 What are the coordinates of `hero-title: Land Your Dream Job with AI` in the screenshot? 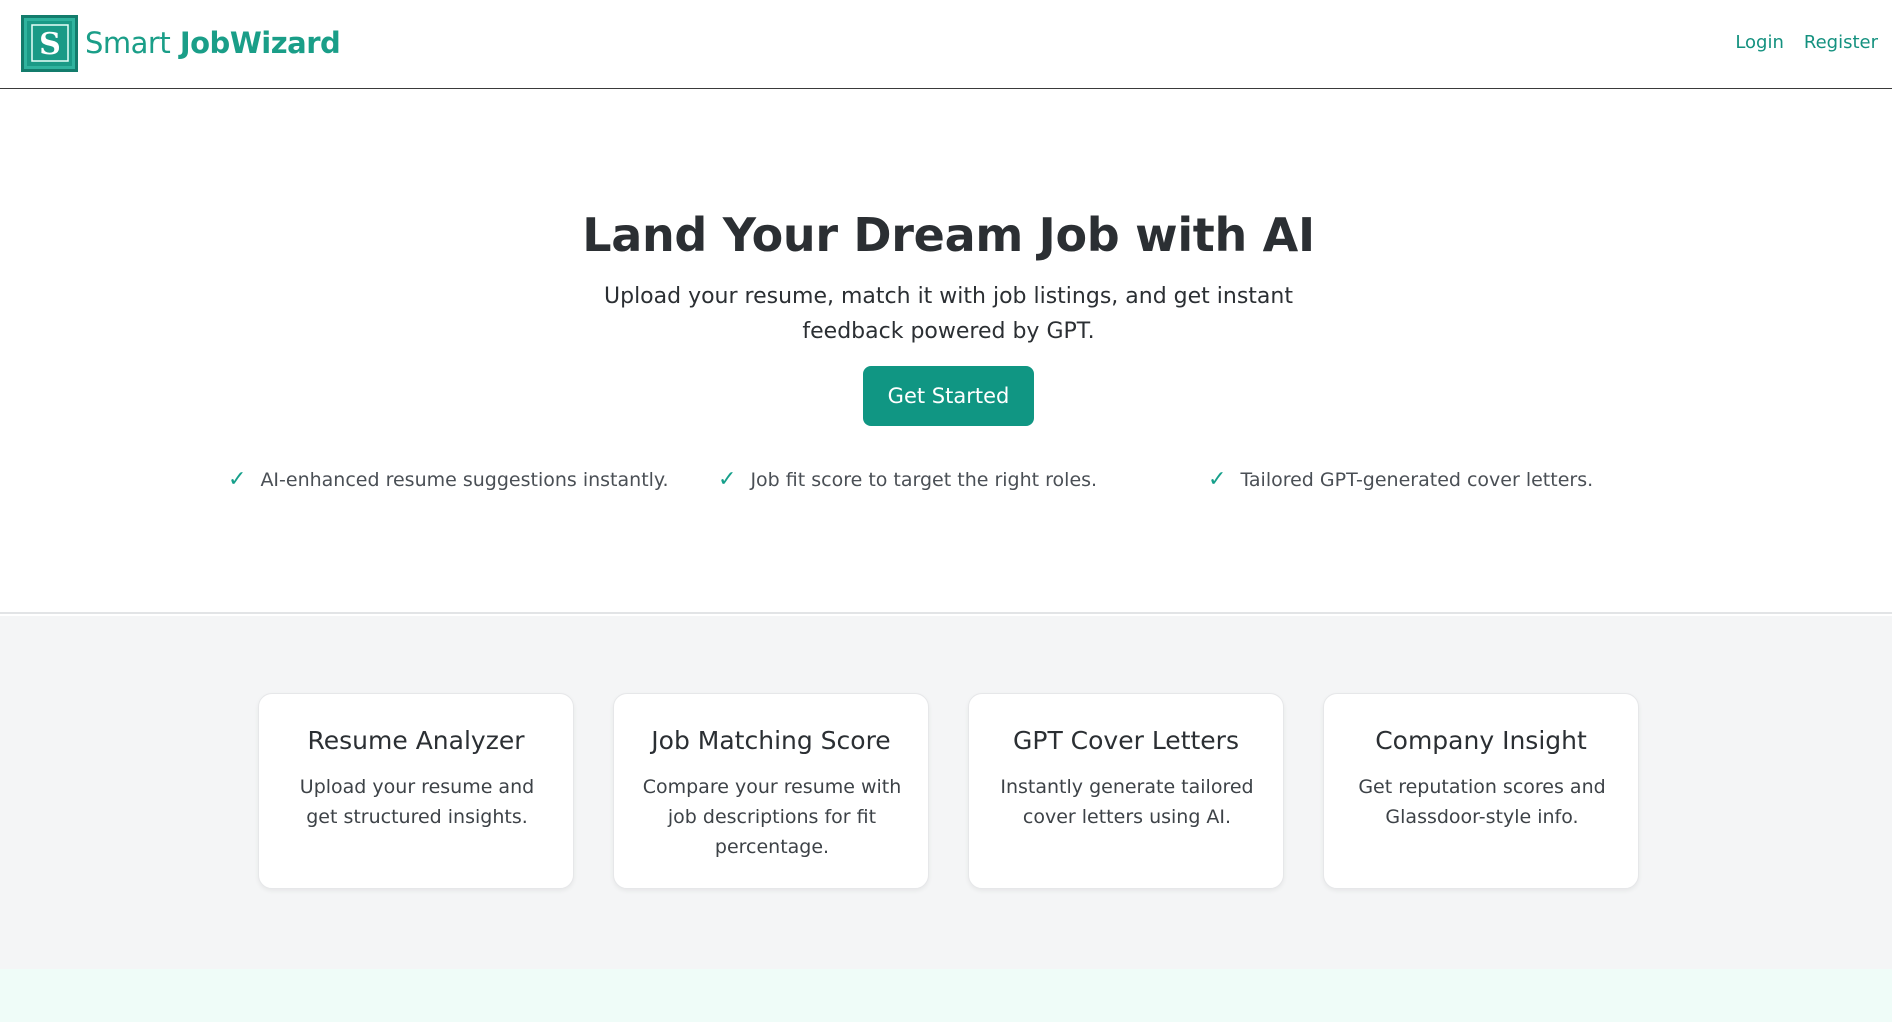 It's located at (948, 235).